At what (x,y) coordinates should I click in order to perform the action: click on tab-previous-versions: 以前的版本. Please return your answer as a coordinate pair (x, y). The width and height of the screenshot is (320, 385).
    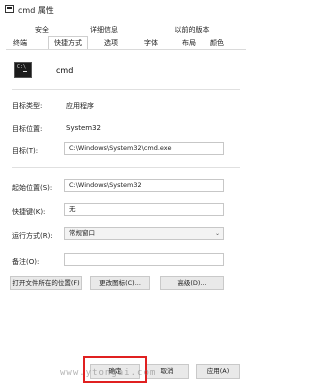
    Looking at the image, I should click on (192, 30).